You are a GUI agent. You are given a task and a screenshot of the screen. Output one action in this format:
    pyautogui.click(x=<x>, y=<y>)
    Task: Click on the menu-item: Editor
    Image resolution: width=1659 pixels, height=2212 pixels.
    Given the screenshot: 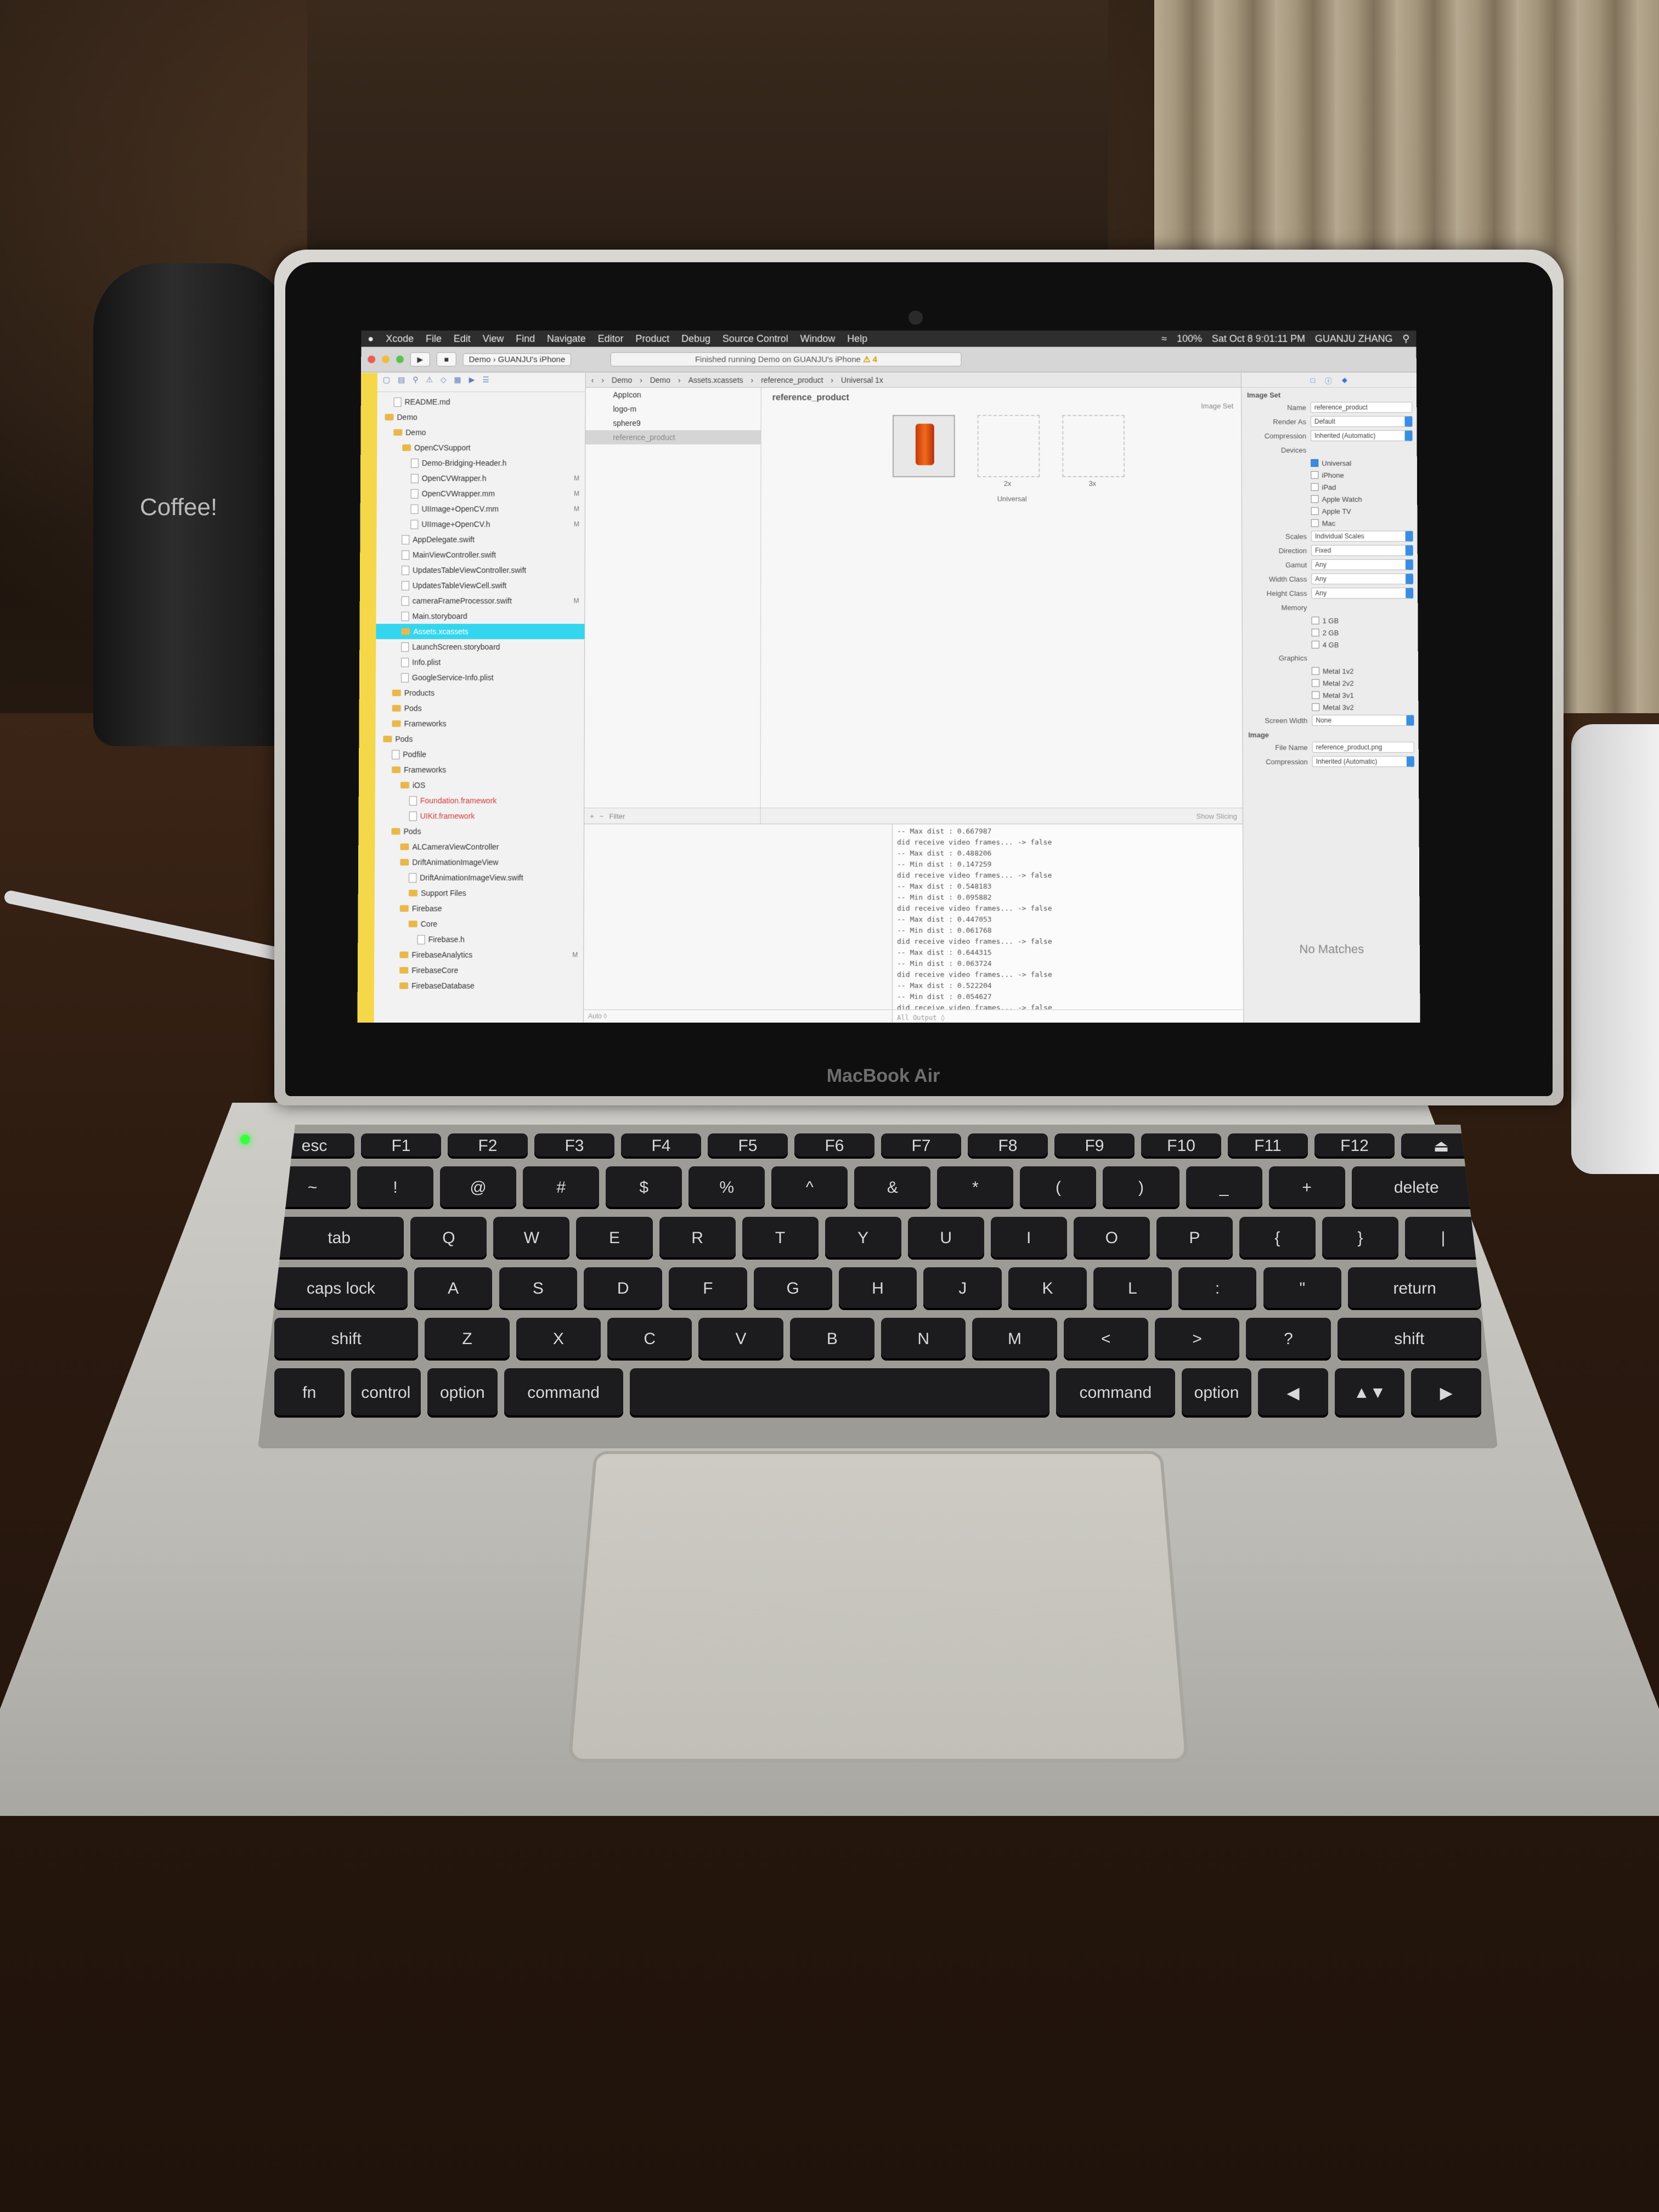 What is the action you would take?
    pyautogui.click(x=611, y=339)
    